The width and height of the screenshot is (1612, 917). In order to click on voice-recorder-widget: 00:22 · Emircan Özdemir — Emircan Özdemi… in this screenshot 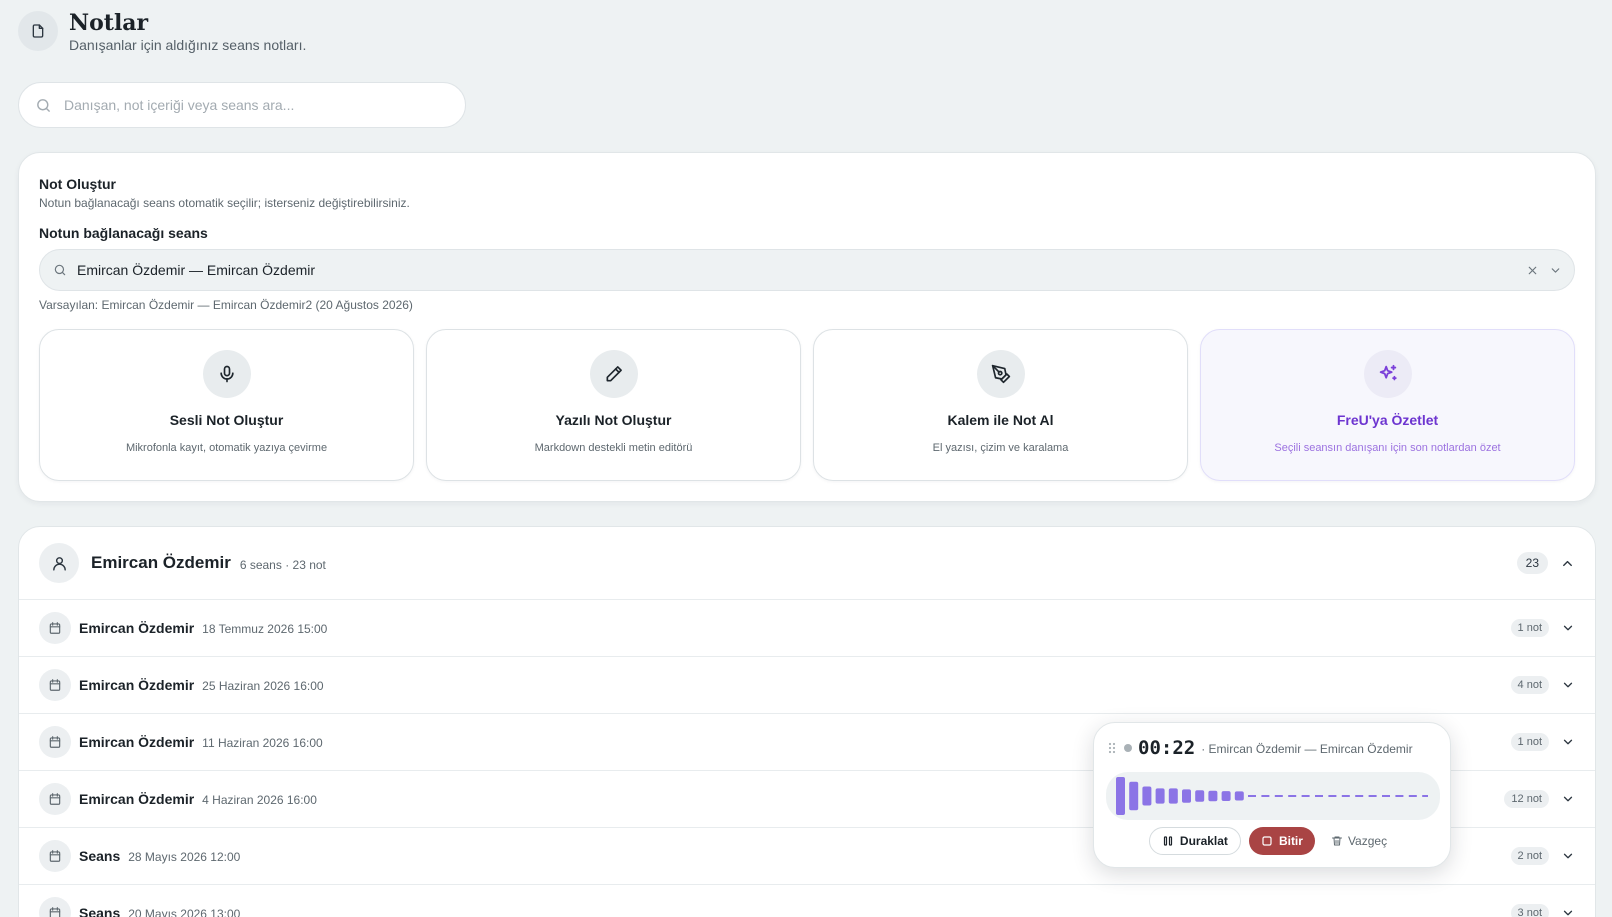, I will do `click(1272, 795)`.